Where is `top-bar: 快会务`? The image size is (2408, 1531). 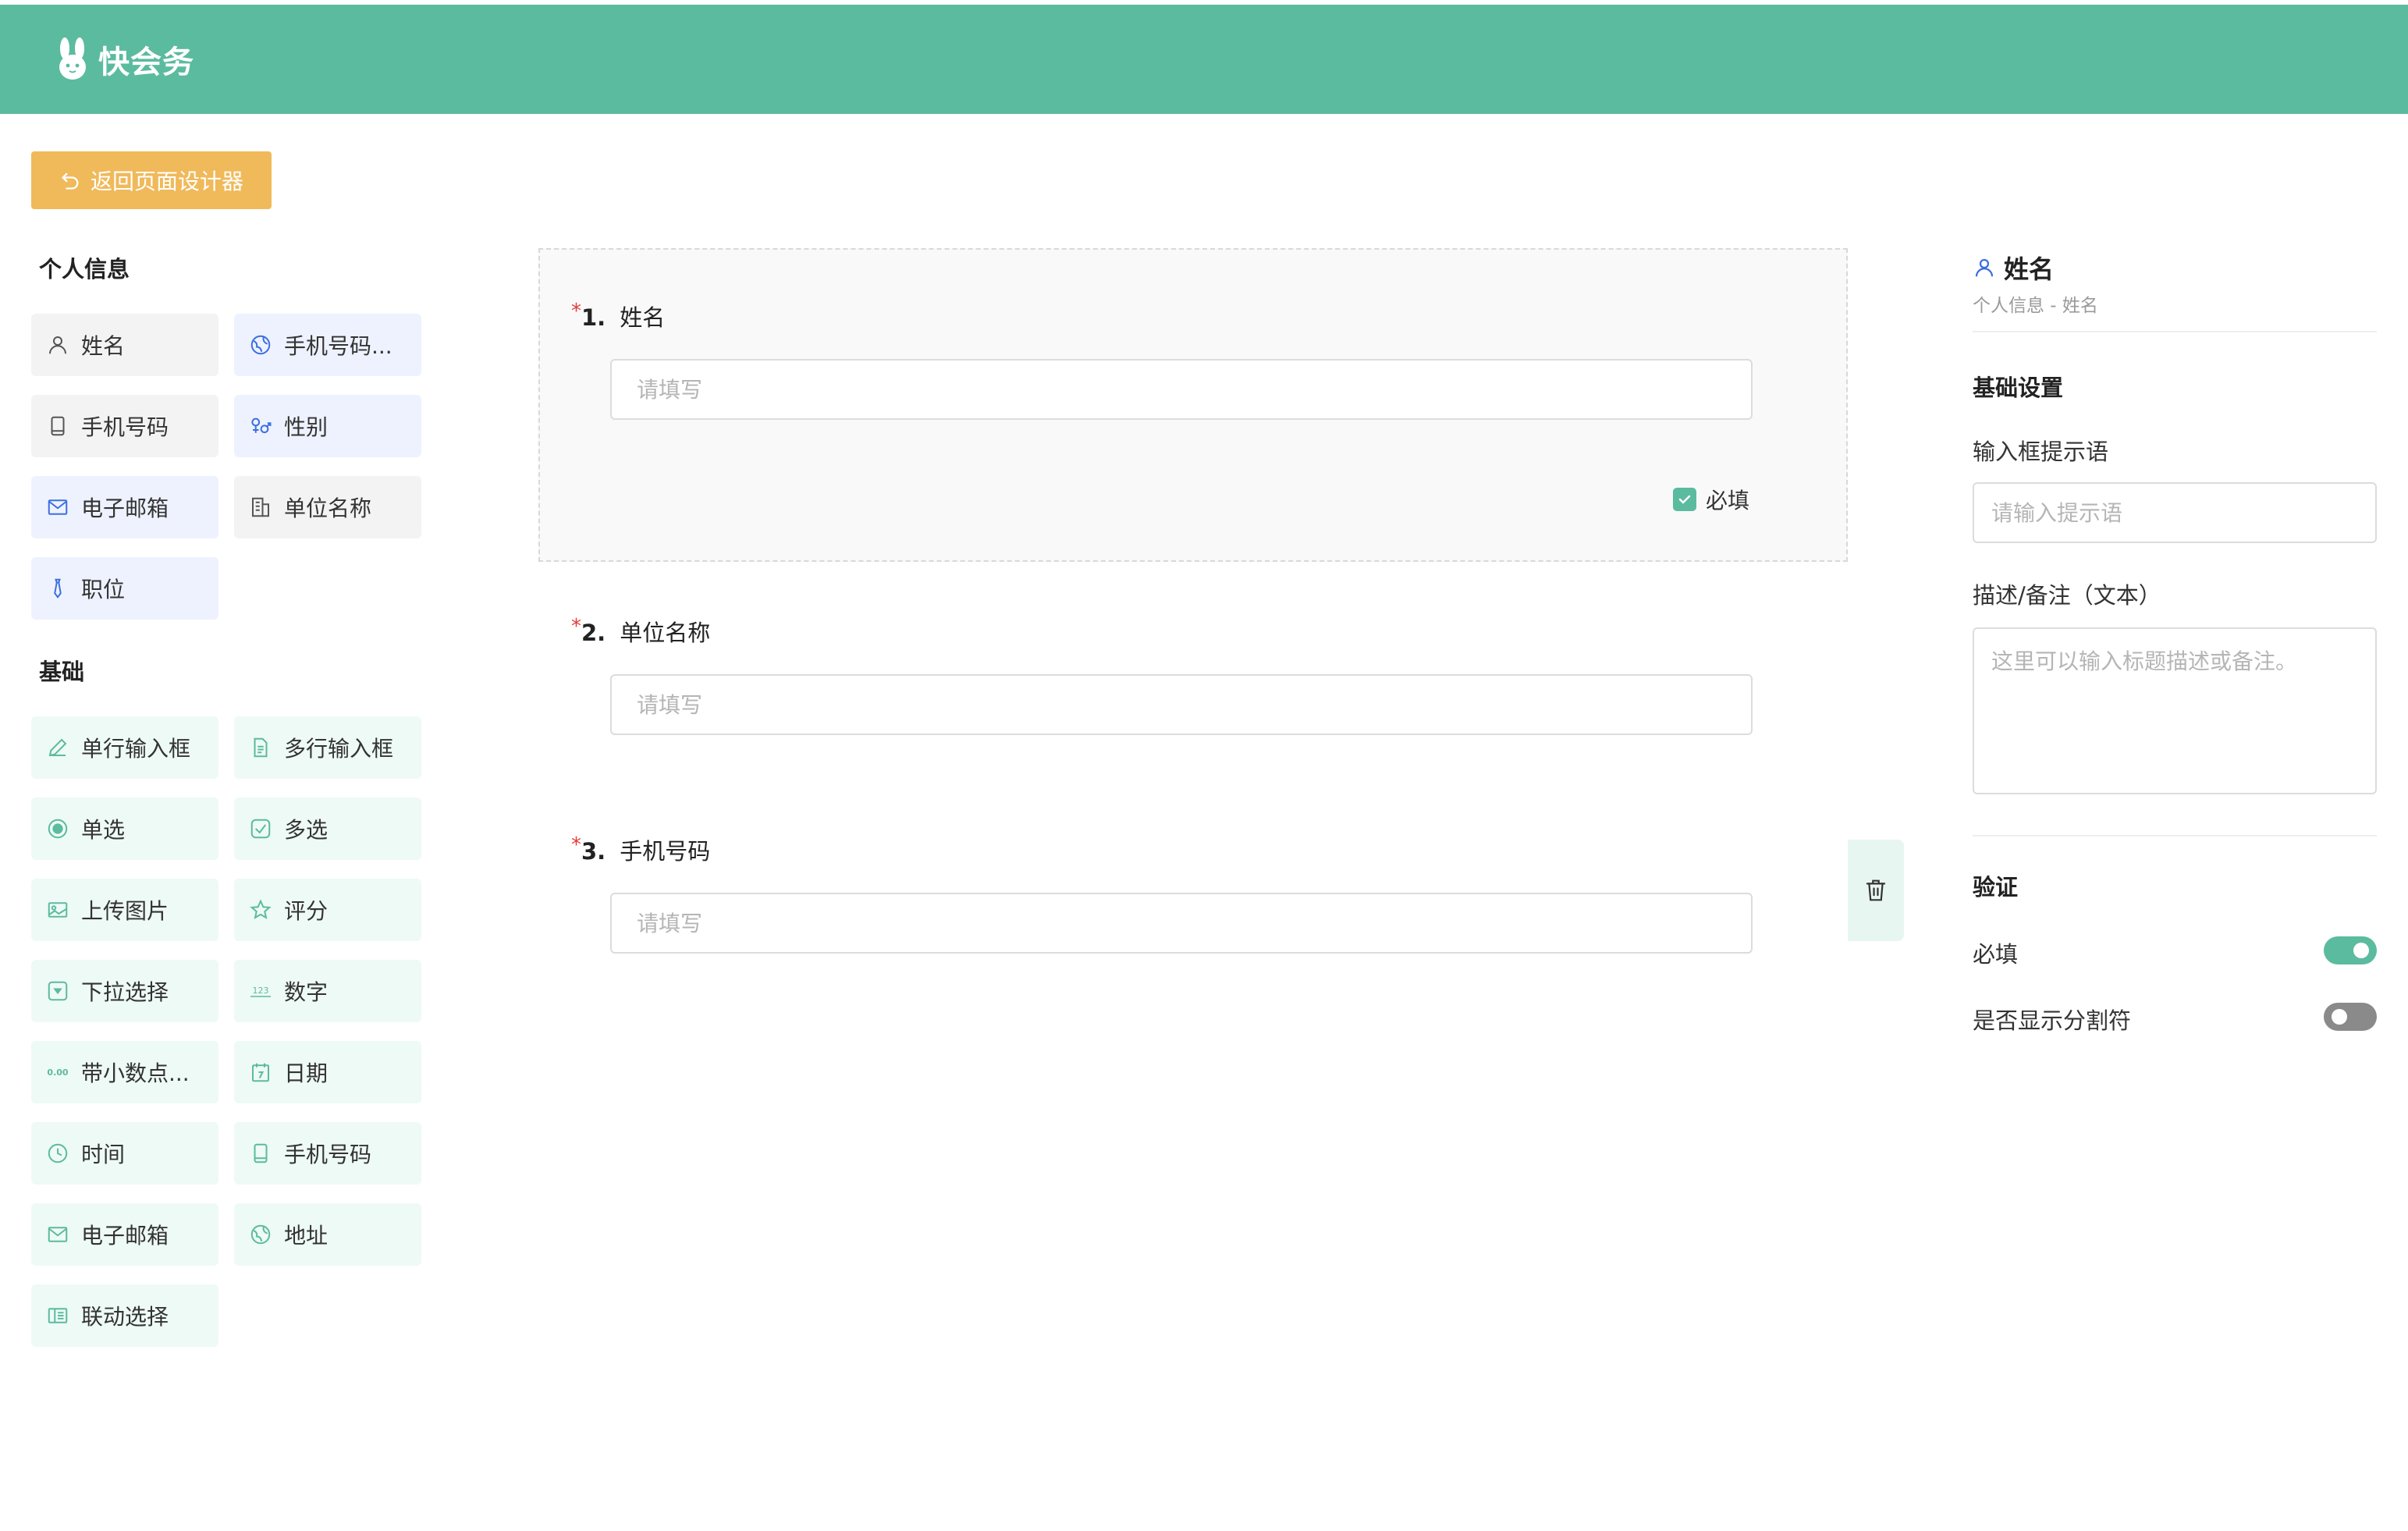
top-bar: 快会务 is located at coordinates (1204, 59).